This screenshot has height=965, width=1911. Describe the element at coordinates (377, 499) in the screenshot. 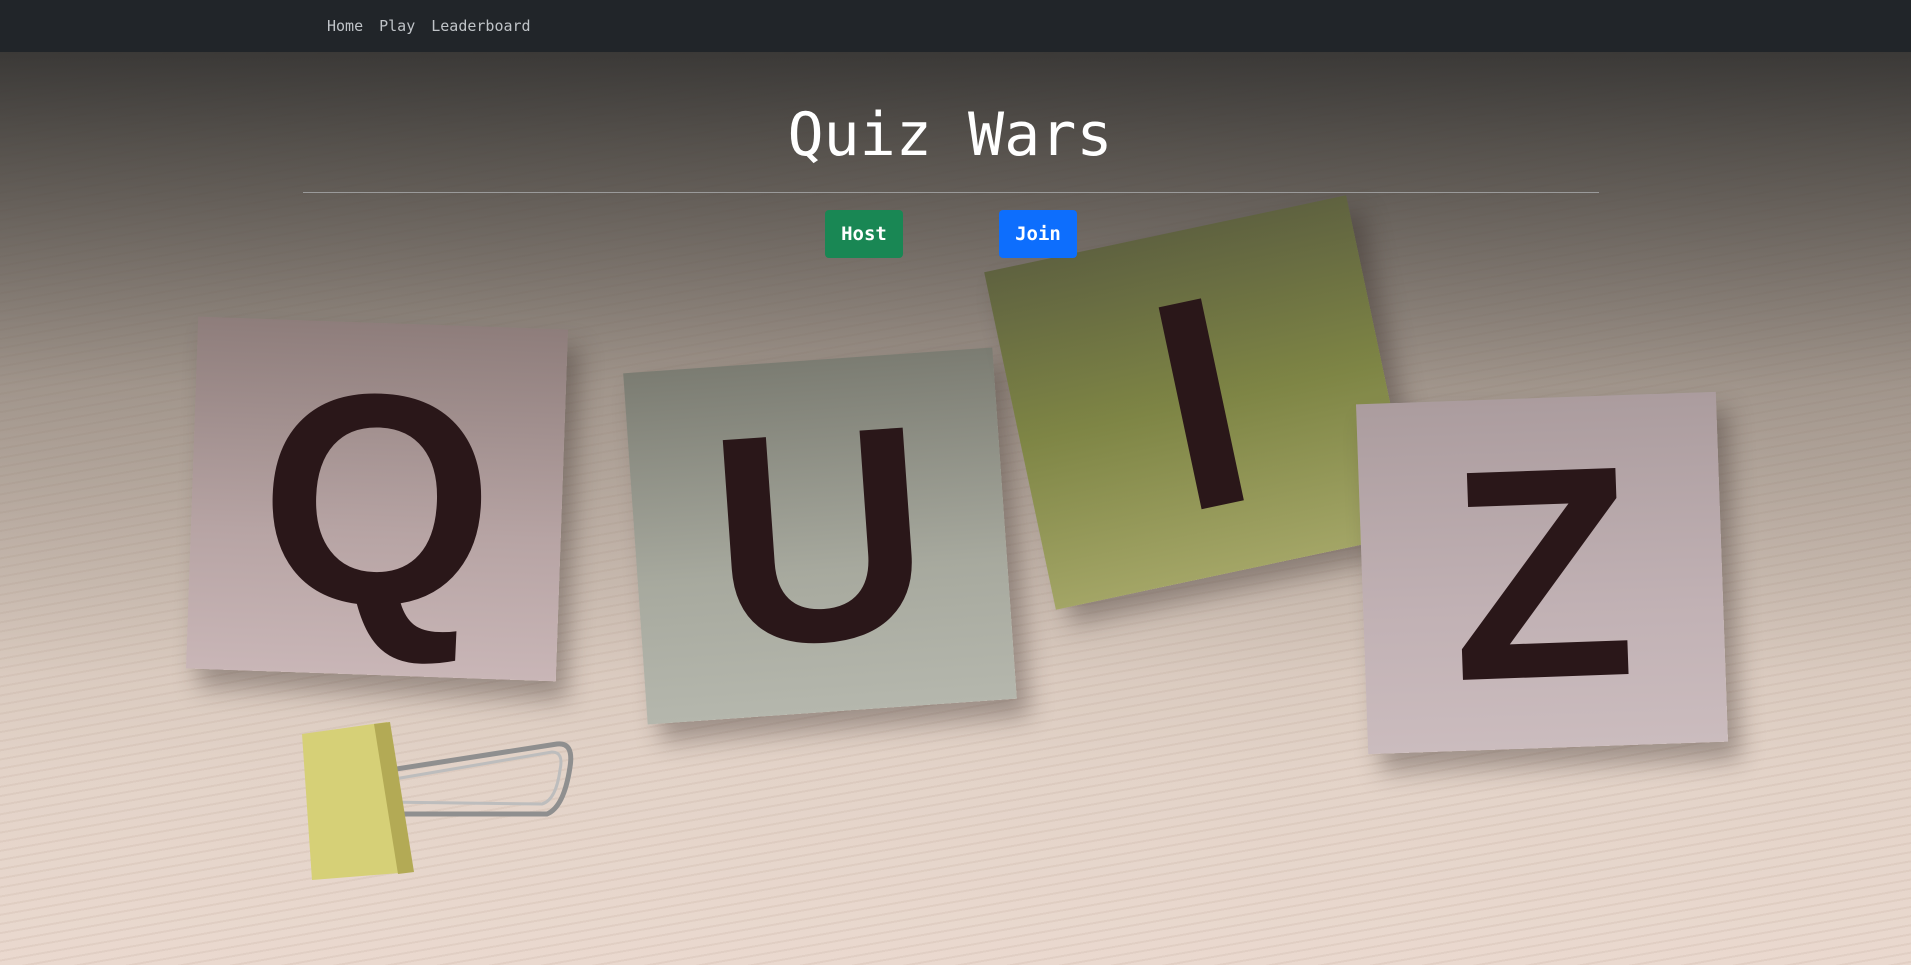

I see `sticky-note-q: Q` at that location.